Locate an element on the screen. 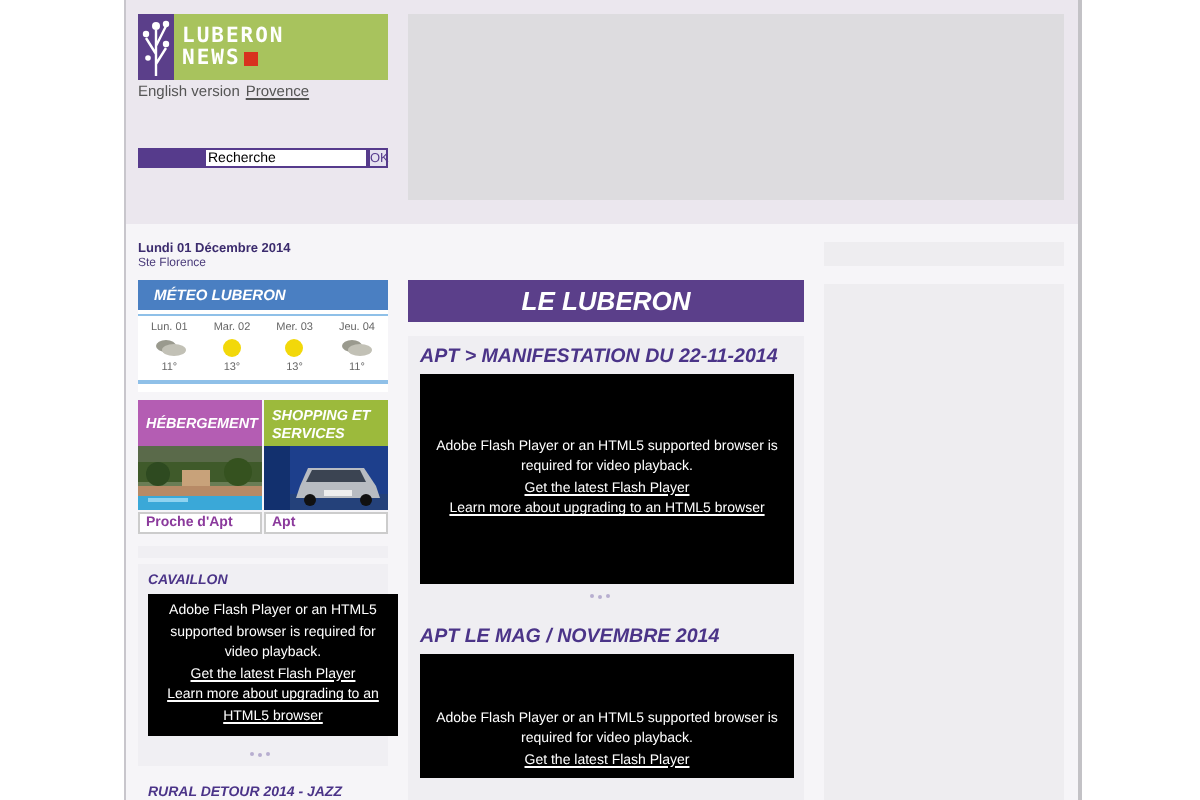 This screenshot has width=1200, height=800. logo-text: LUBERON is located at coordinates (233, 36).